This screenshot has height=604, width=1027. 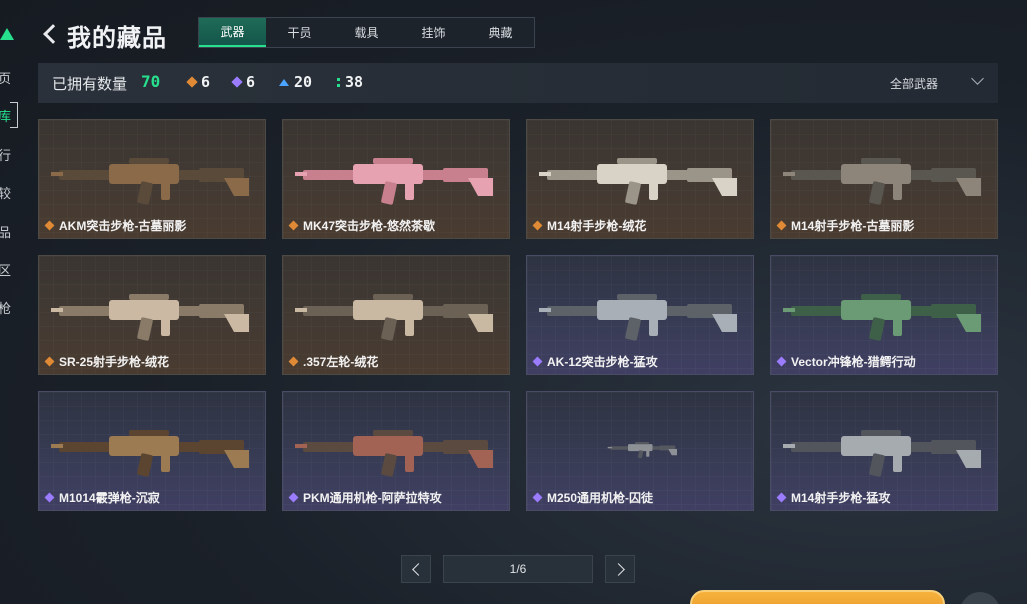 I want to click on weapon-caption: AK-12突击步枪-猛攻, so click(x=595, y=361).